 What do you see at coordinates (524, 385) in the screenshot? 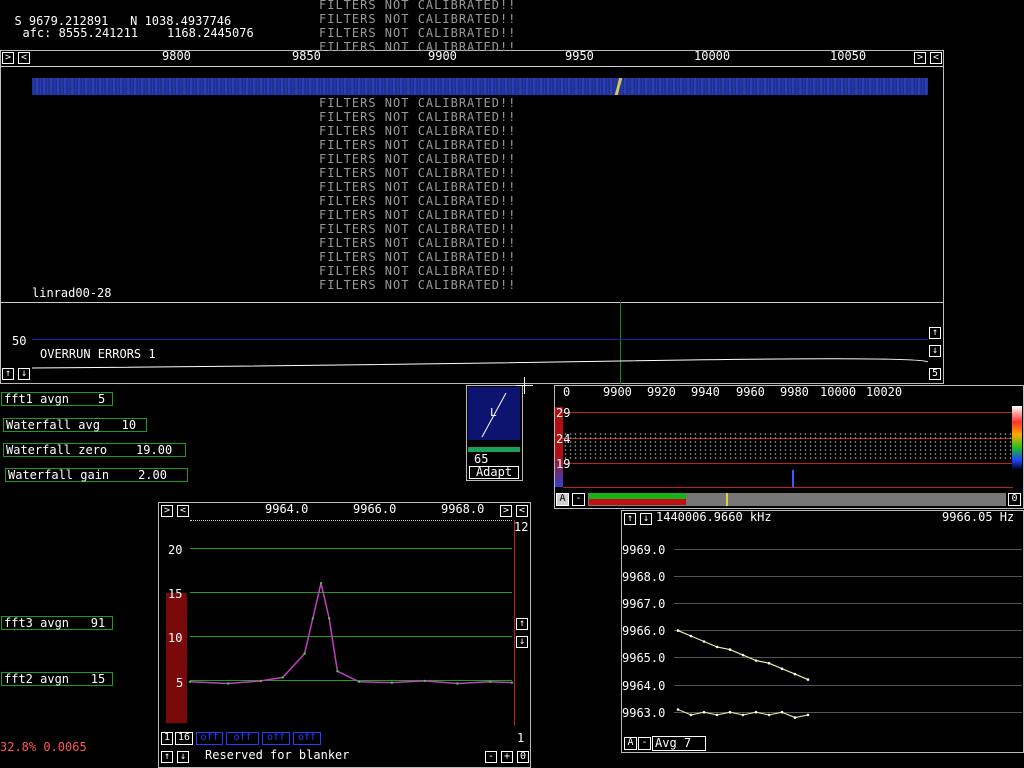
I see `cursor-crosshair` at bounding box center [524, 385].